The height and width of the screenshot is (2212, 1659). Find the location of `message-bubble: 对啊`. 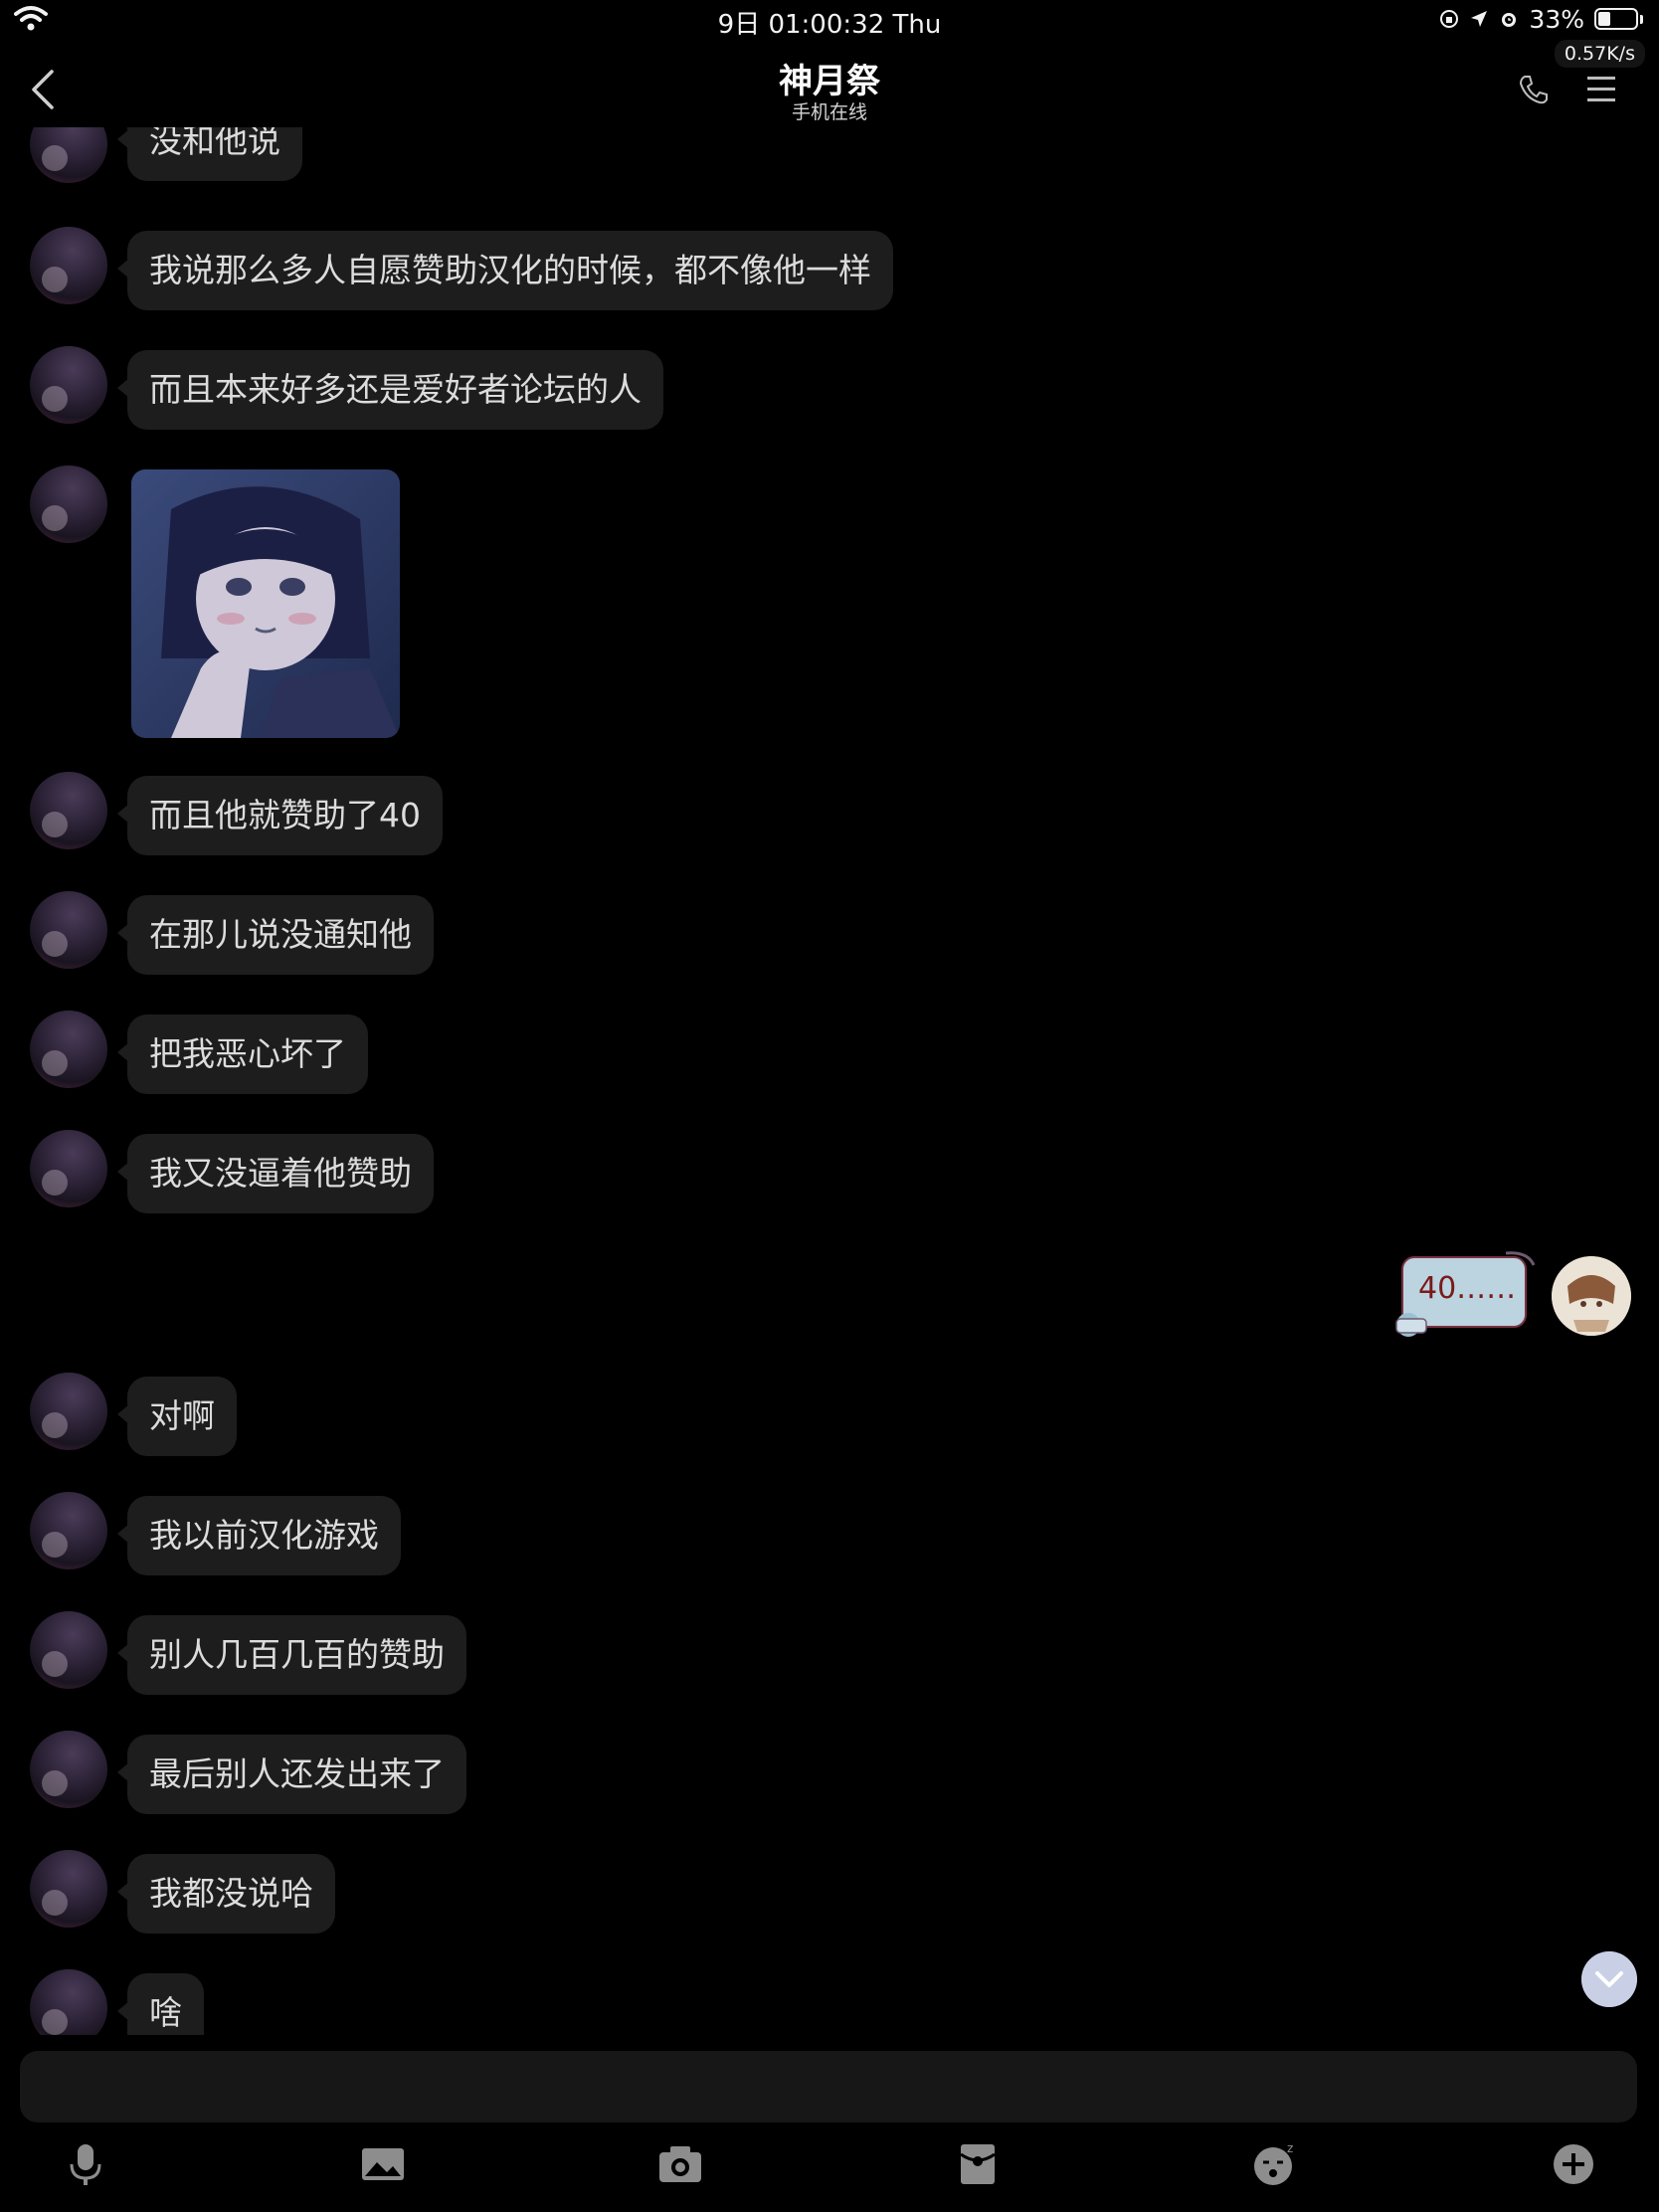

message-bubble: 对啊 is located at coordinates (177, 1416).